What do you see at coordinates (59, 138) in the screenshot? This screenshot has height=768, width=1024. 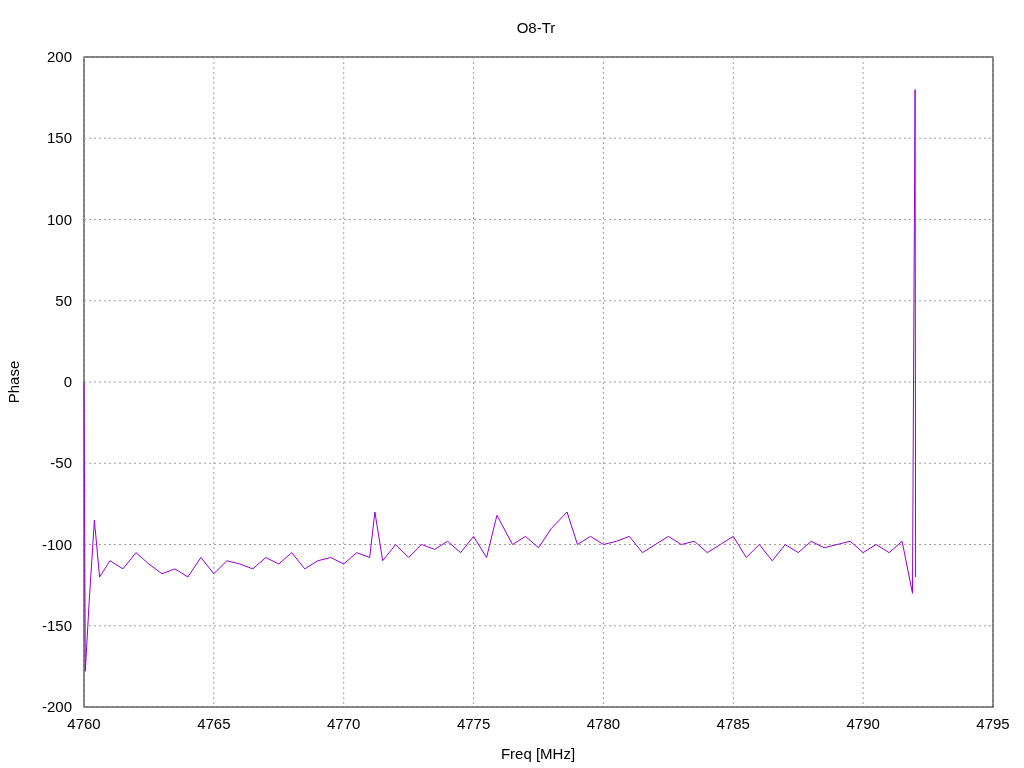 I see `y-tick-label: 150` at bounding box center [59, 138].